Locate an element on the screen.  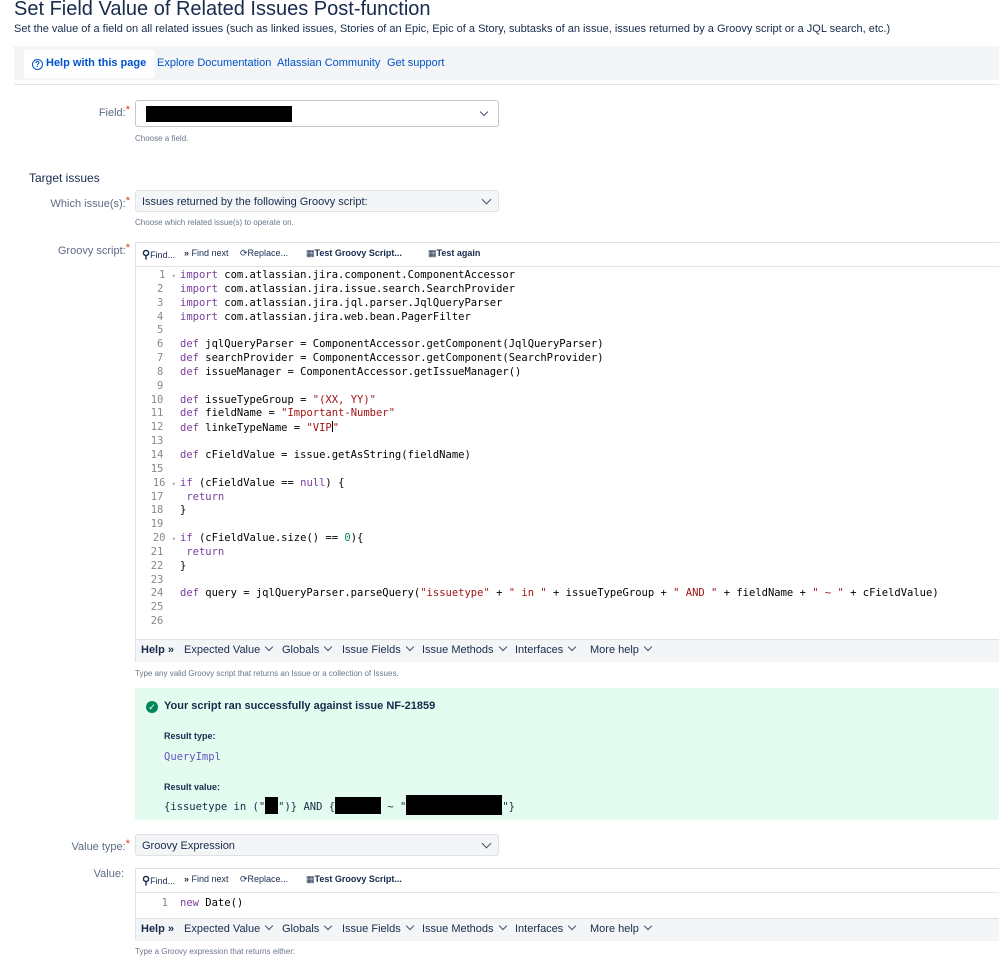
value-type-value: Groovy Expression is located at coordinates (188, 846).